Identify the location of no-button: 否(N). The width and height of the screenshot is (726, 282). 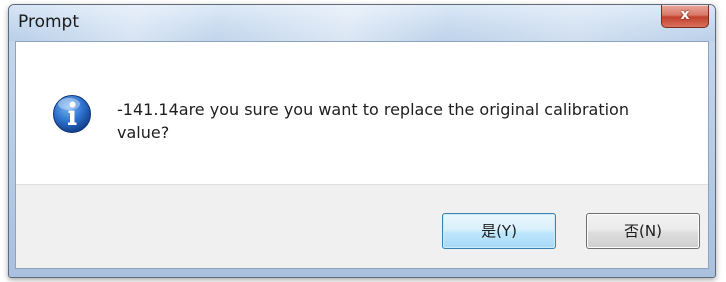
(643, 231).